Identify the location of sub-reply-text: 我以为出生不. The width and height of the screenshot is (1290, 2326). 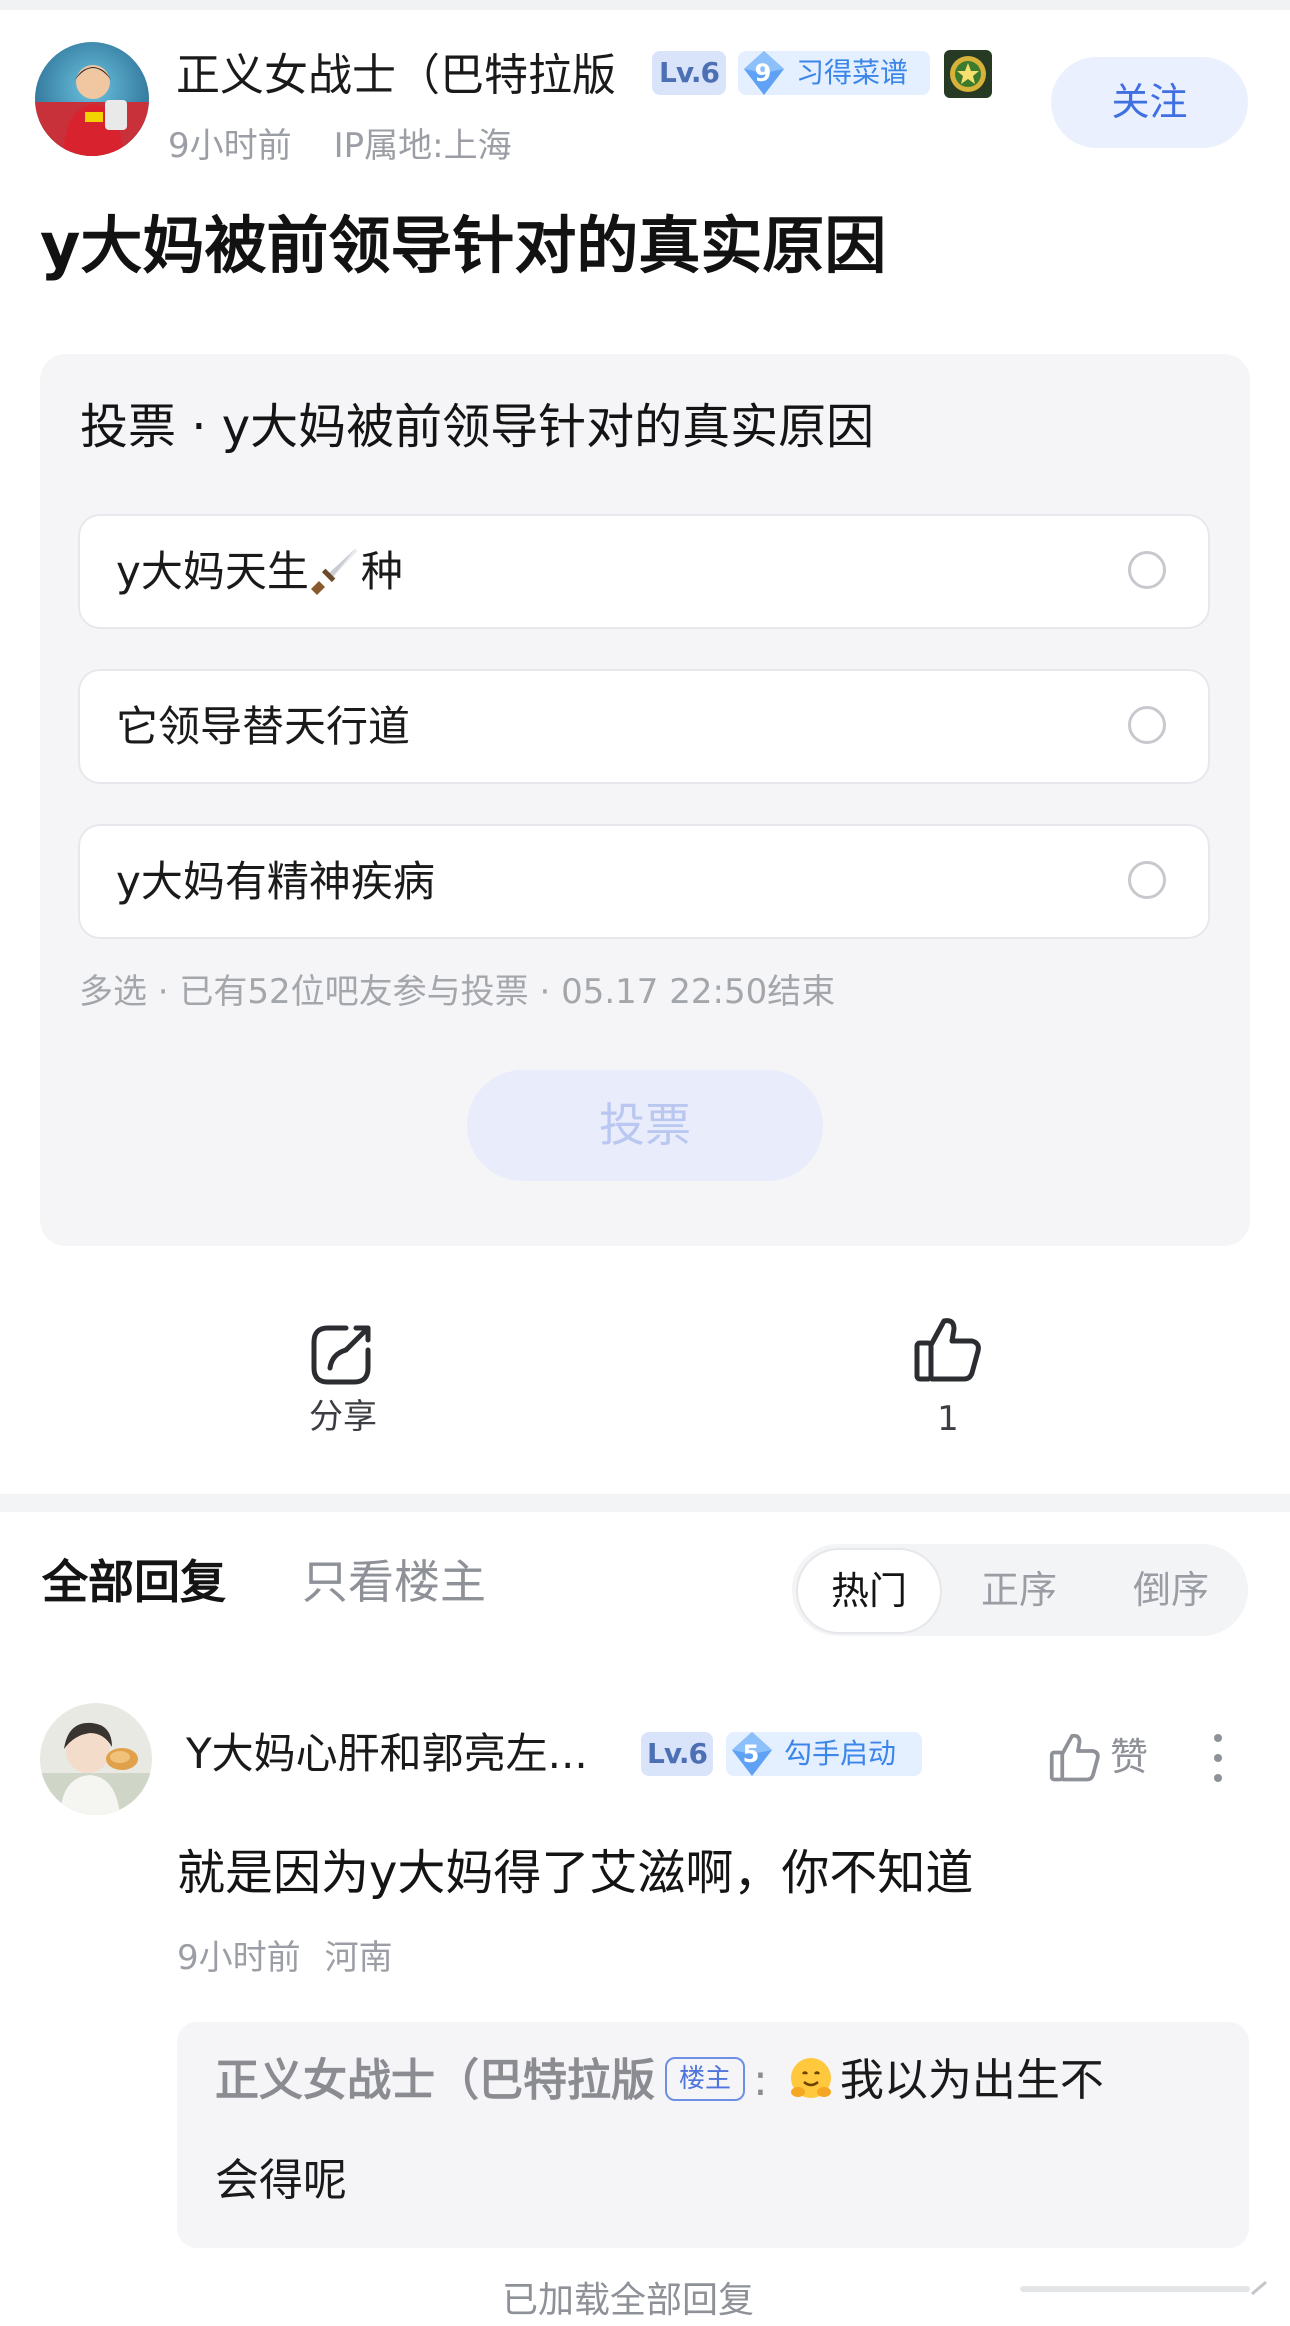
(971, 2080).